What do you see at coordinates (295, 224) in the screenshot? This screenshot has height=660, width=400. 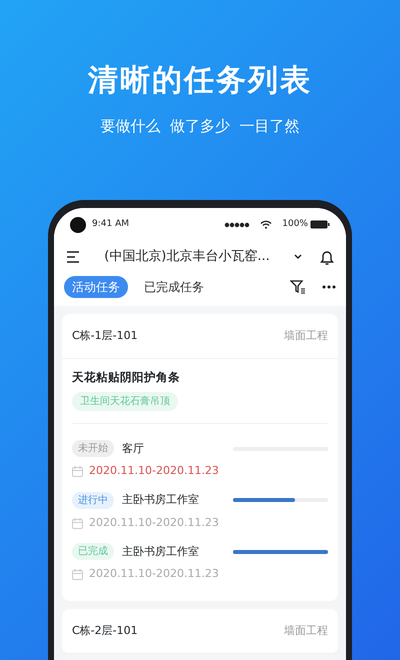 I see `battery-level: 100%` at bounding box center [295, 224].